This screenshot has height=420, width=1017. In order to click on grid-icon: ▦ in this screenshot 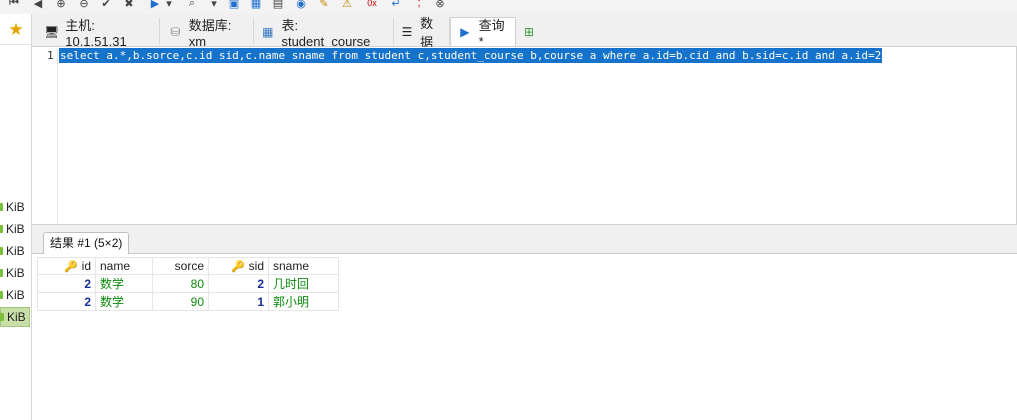, I will do `click(256, 5)`.